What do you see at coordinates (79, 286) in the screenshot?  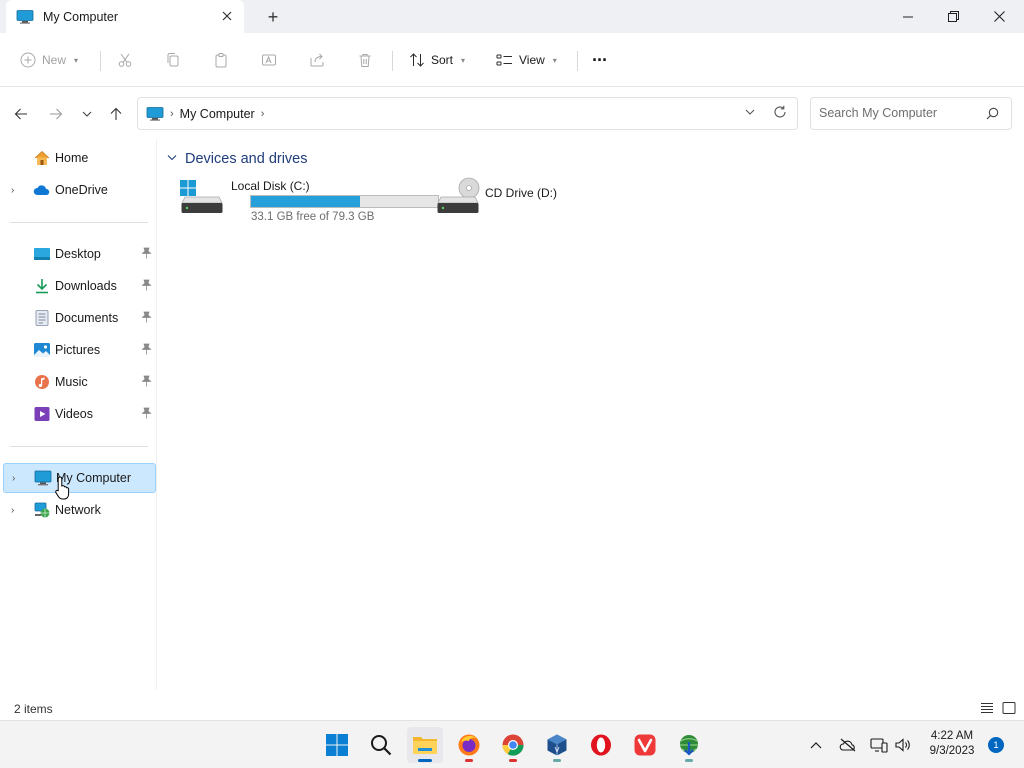 I see `sidebar-item-downloads: Downloads` at bounding box center [79, 286].